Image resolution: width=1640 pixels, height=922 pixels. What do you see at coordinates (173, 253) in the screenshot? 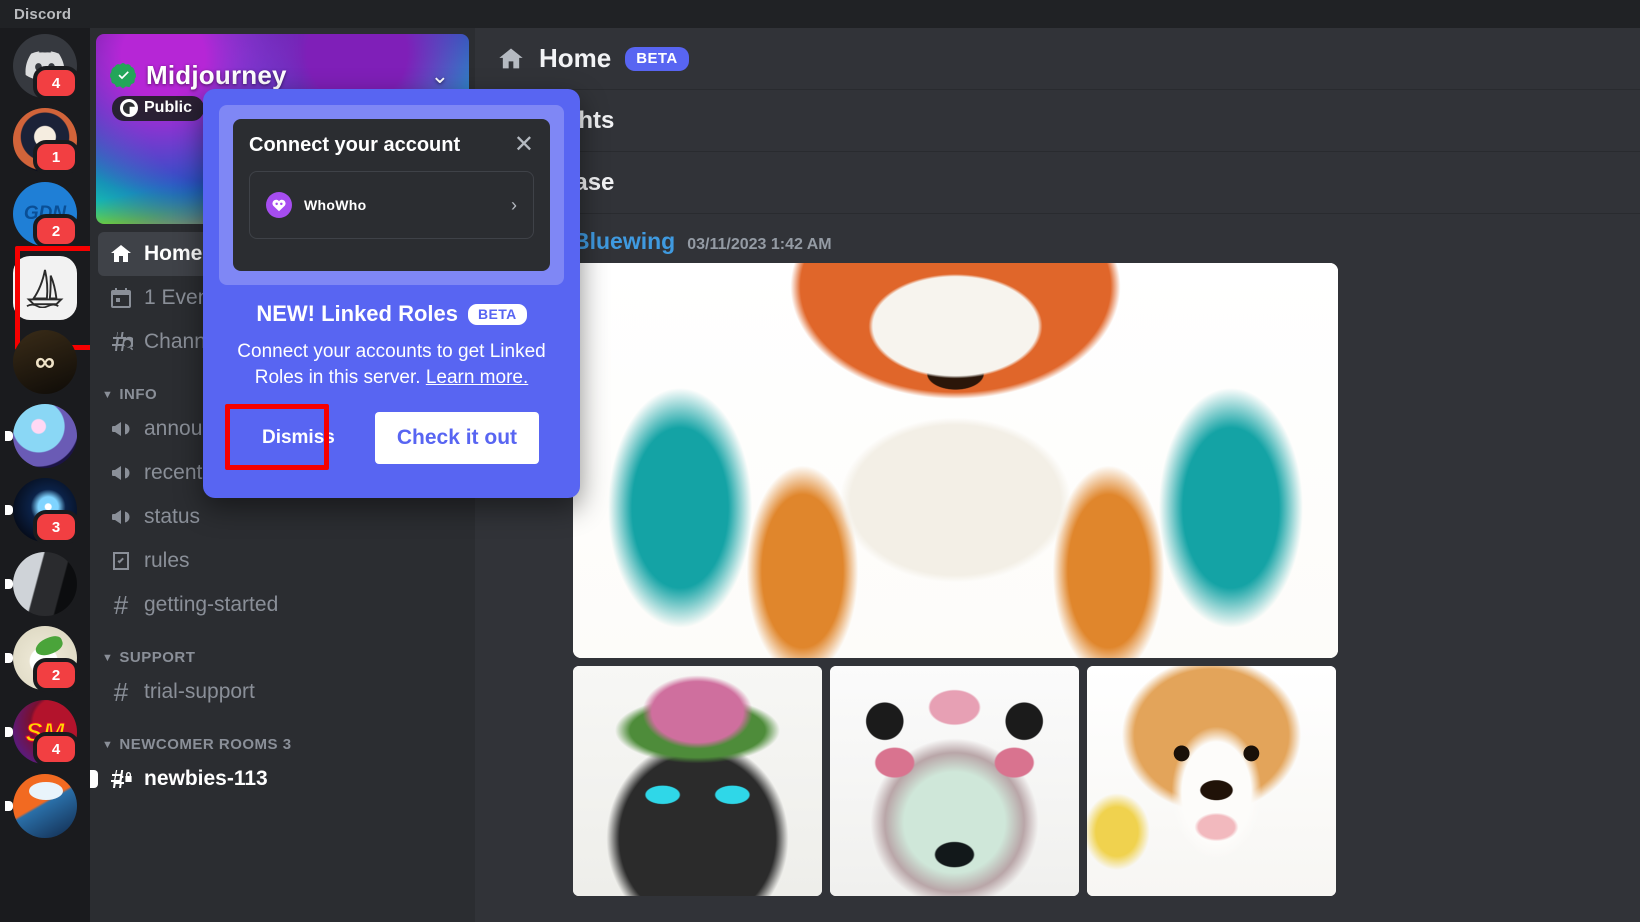
I see `sidebar-item-label: Home` at bounding box center [173, 253].